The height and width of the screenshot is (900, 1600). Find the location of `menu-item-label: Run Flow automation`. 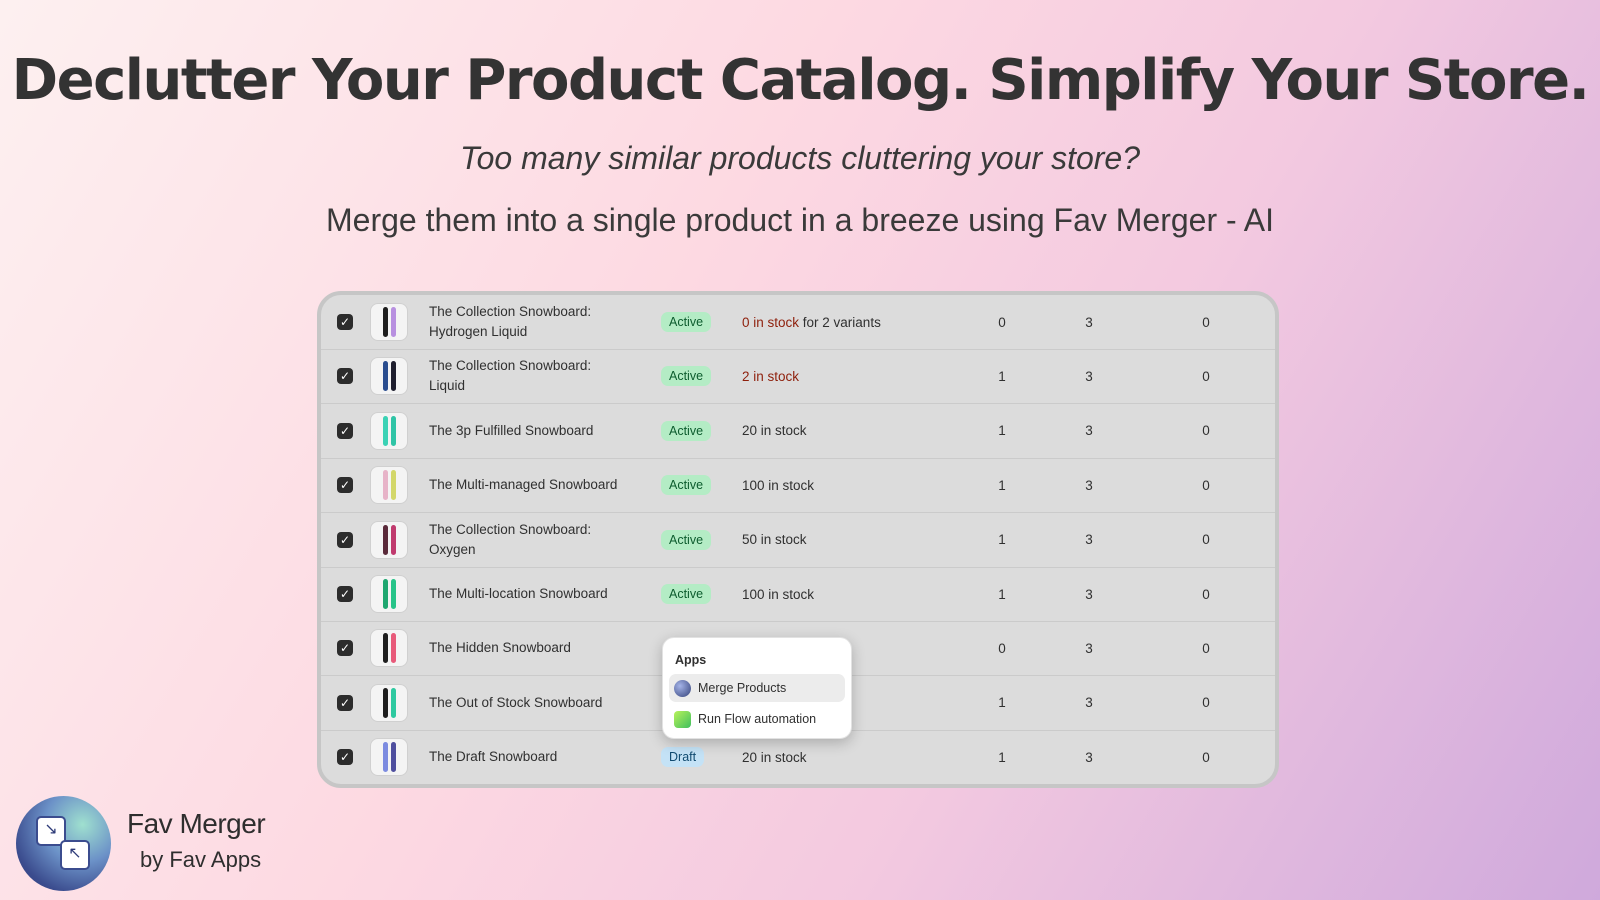

menu-item-label: Run Flow automation is located at coordinates (757, 719).